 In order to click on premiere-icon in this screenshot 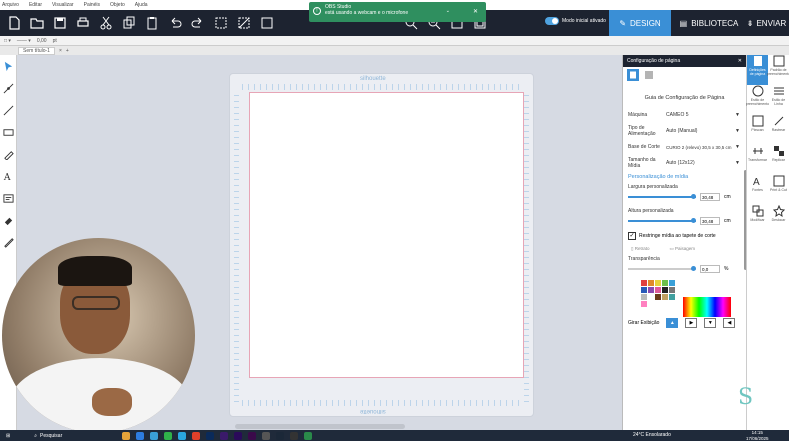, I will do `click(238, 435)`.